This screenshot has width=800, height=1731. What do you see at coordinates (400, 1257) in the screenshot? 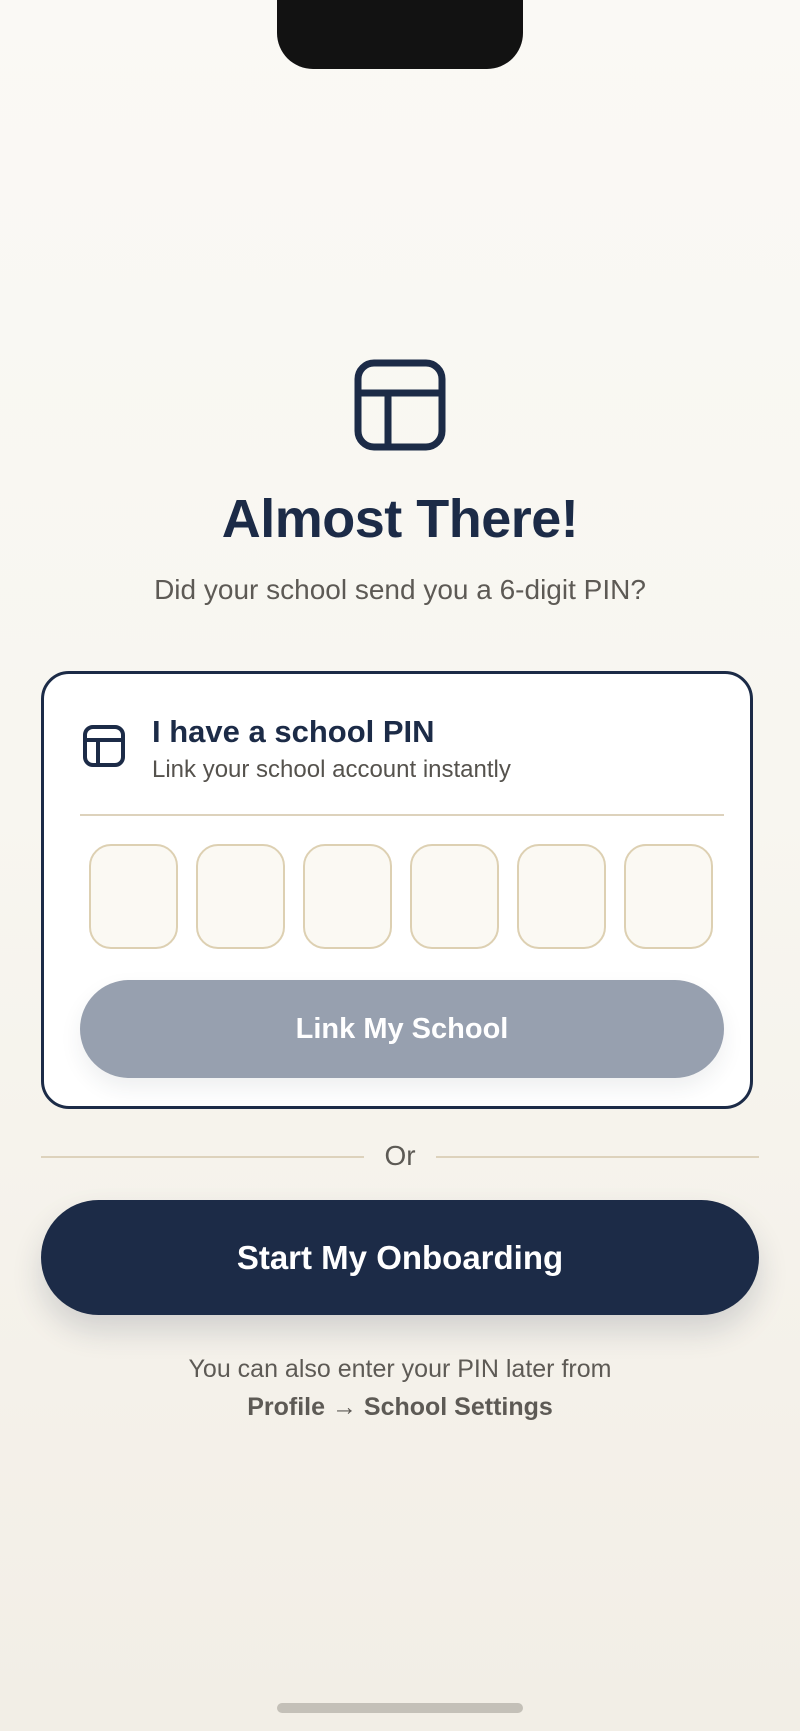
I see `start-onboarding-button: Start My Onboarding` at bounding box center [400, 1257].